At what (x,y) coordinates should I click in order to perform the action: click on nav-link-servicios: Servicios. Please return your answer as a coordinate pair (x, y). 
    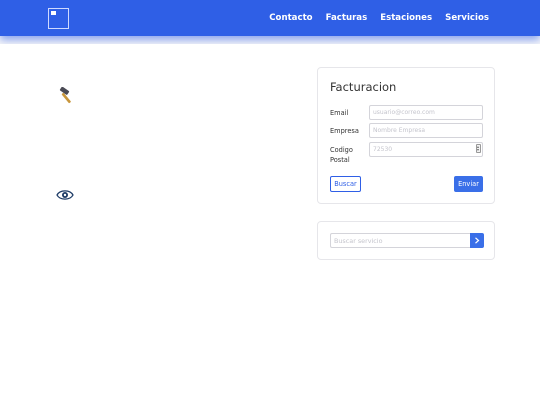
    Looking at the image, I should click on (467, 18).